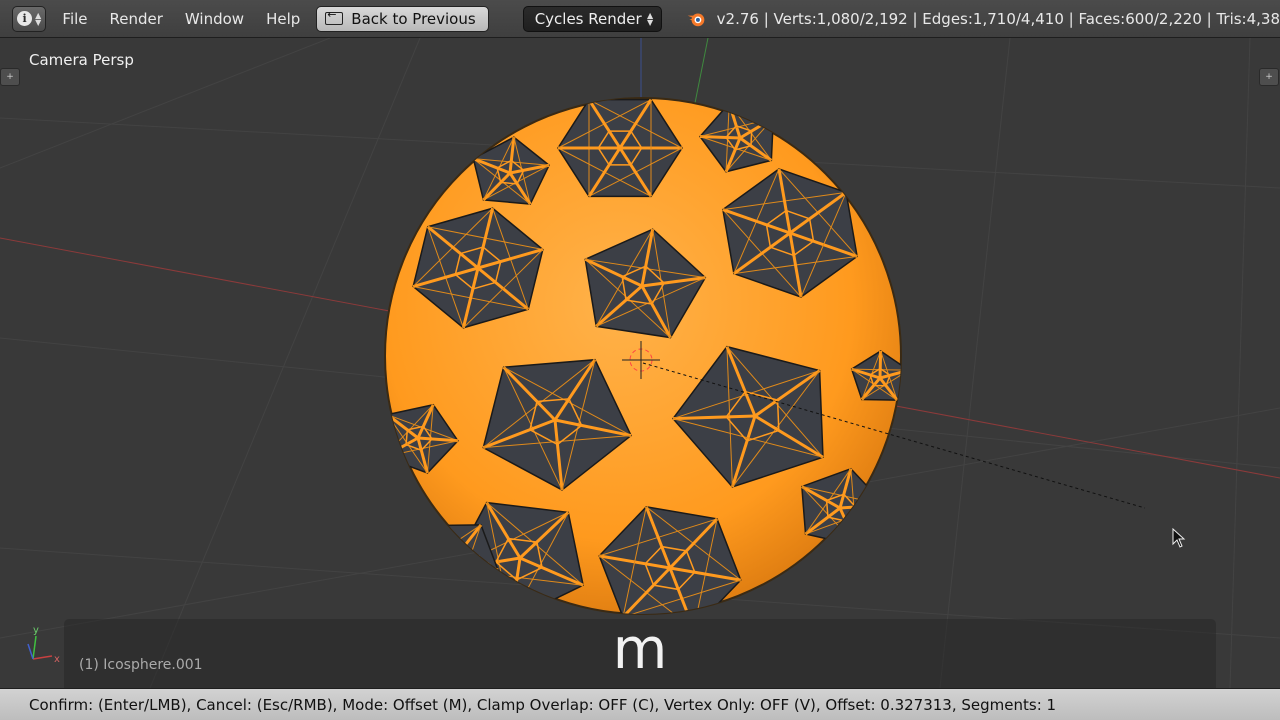 The width and height of the screenshot is (1280, 720). I want to click on x-axis-label: x, so click(57, 659).